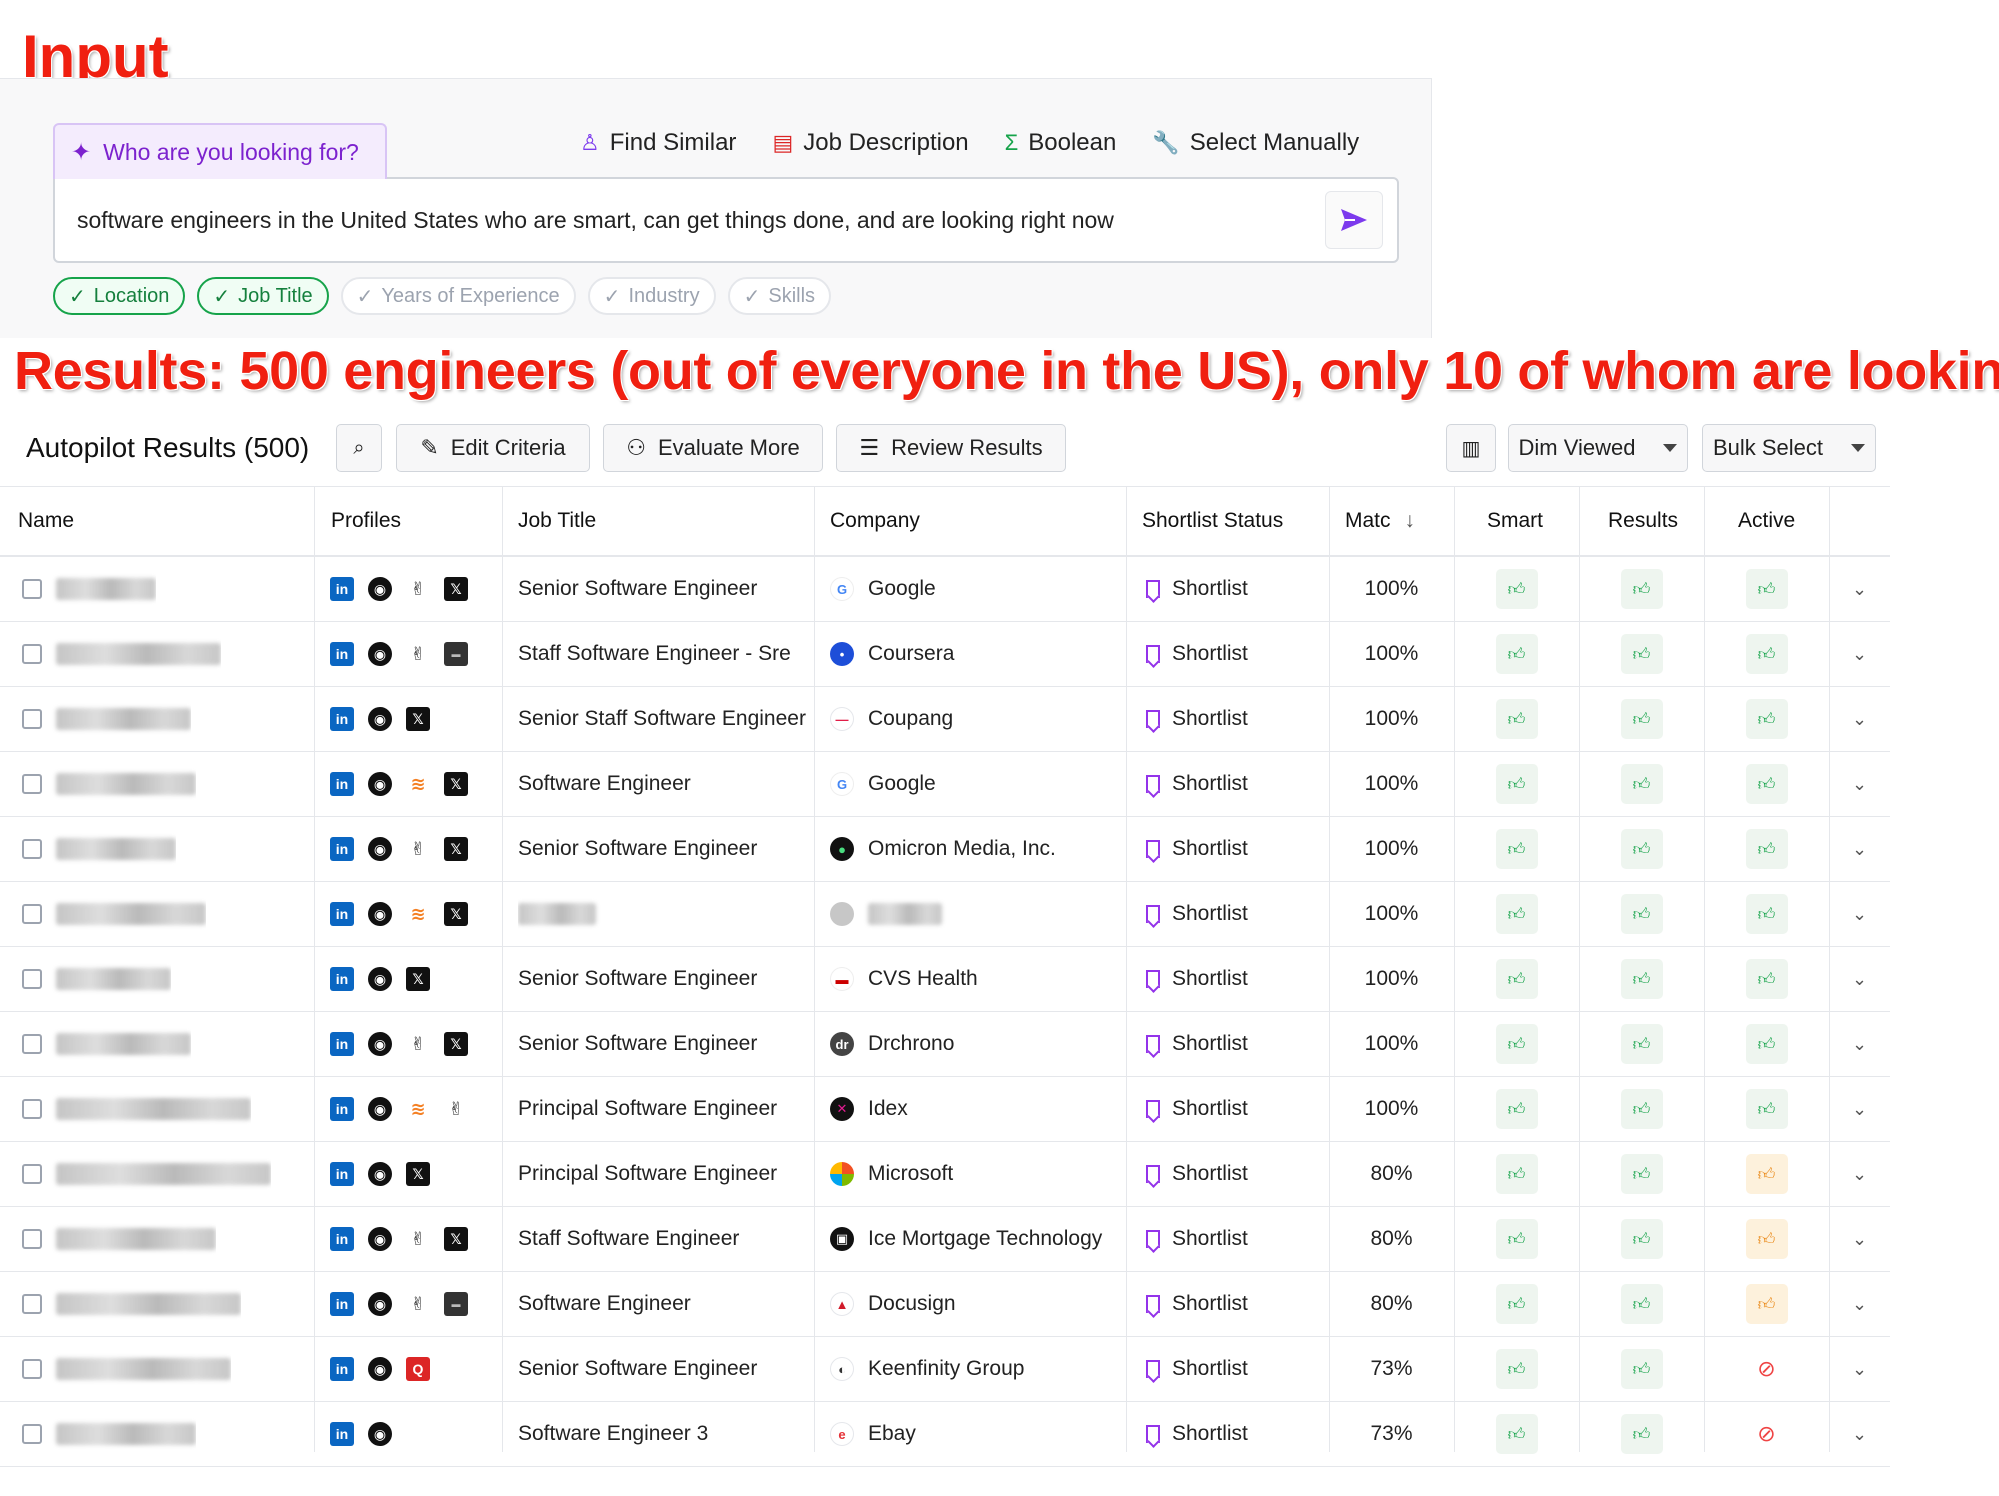 This screenshot has height=1496, width=1999. I want to click on evaluate-more-button: ⚇ Evaluate More, so click(713, 448).